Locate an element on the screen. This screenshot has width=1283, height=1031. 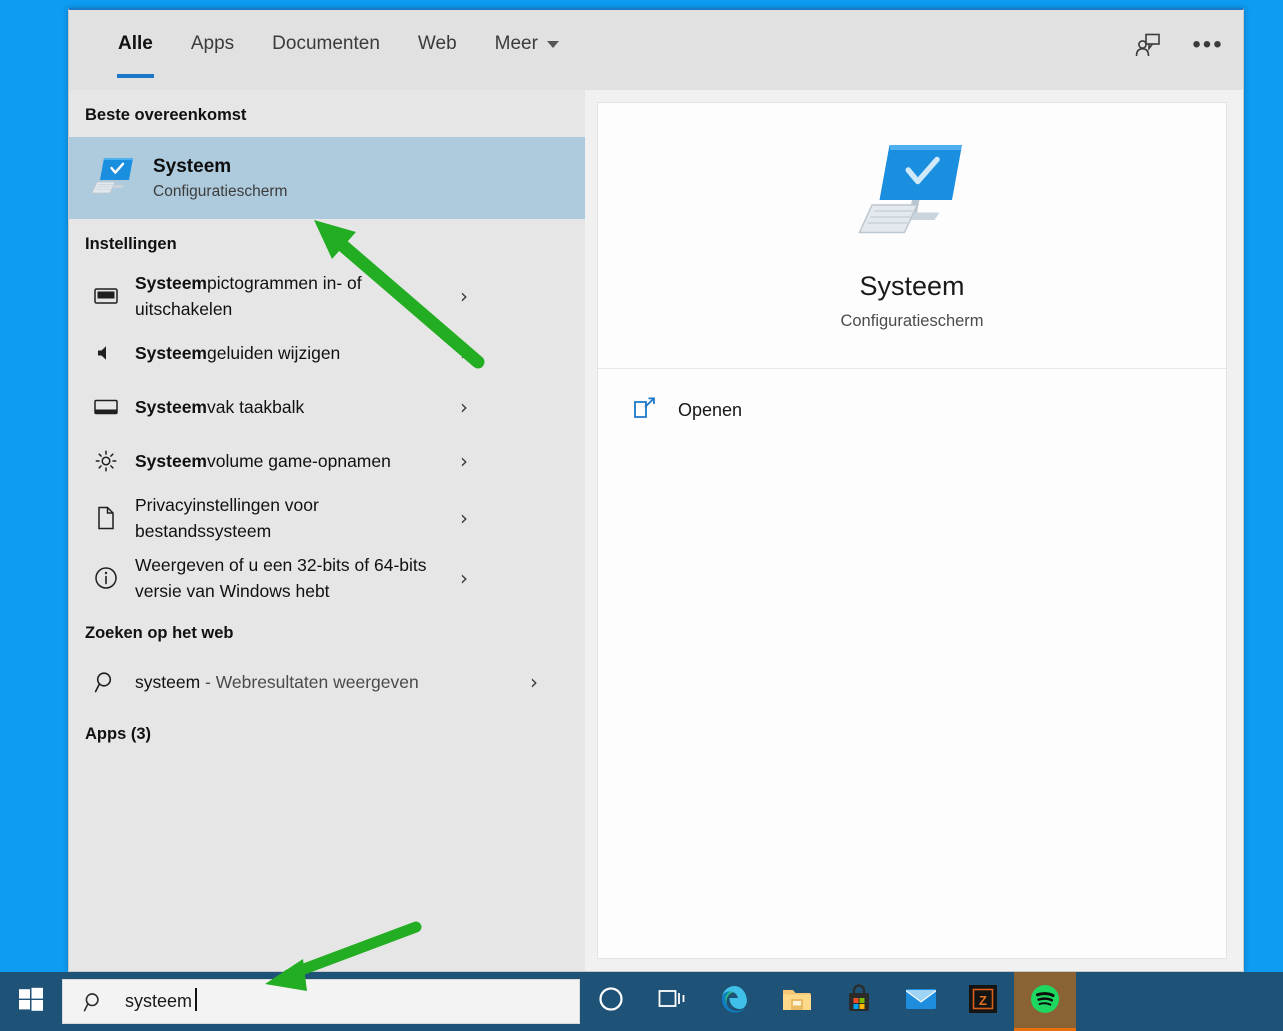
web-query-text: systeem is located at coordinates (168, 682).